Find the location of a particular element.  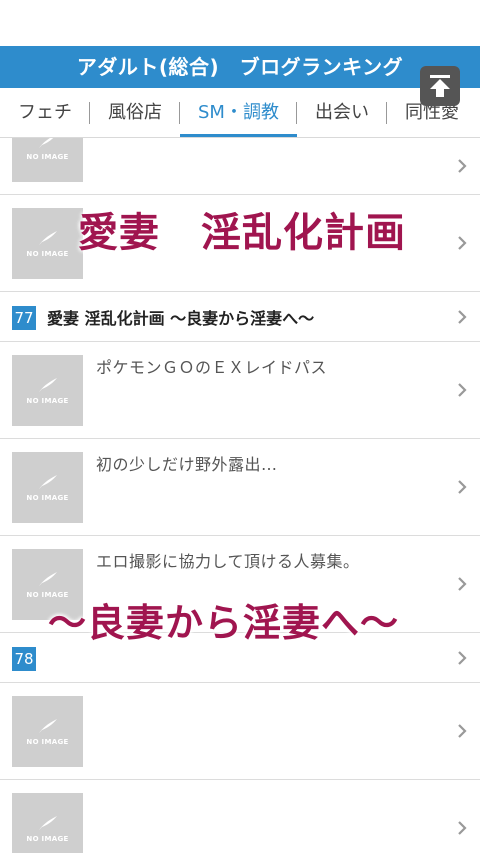

scroll-to-top-button is located at coordinates (440, 86).